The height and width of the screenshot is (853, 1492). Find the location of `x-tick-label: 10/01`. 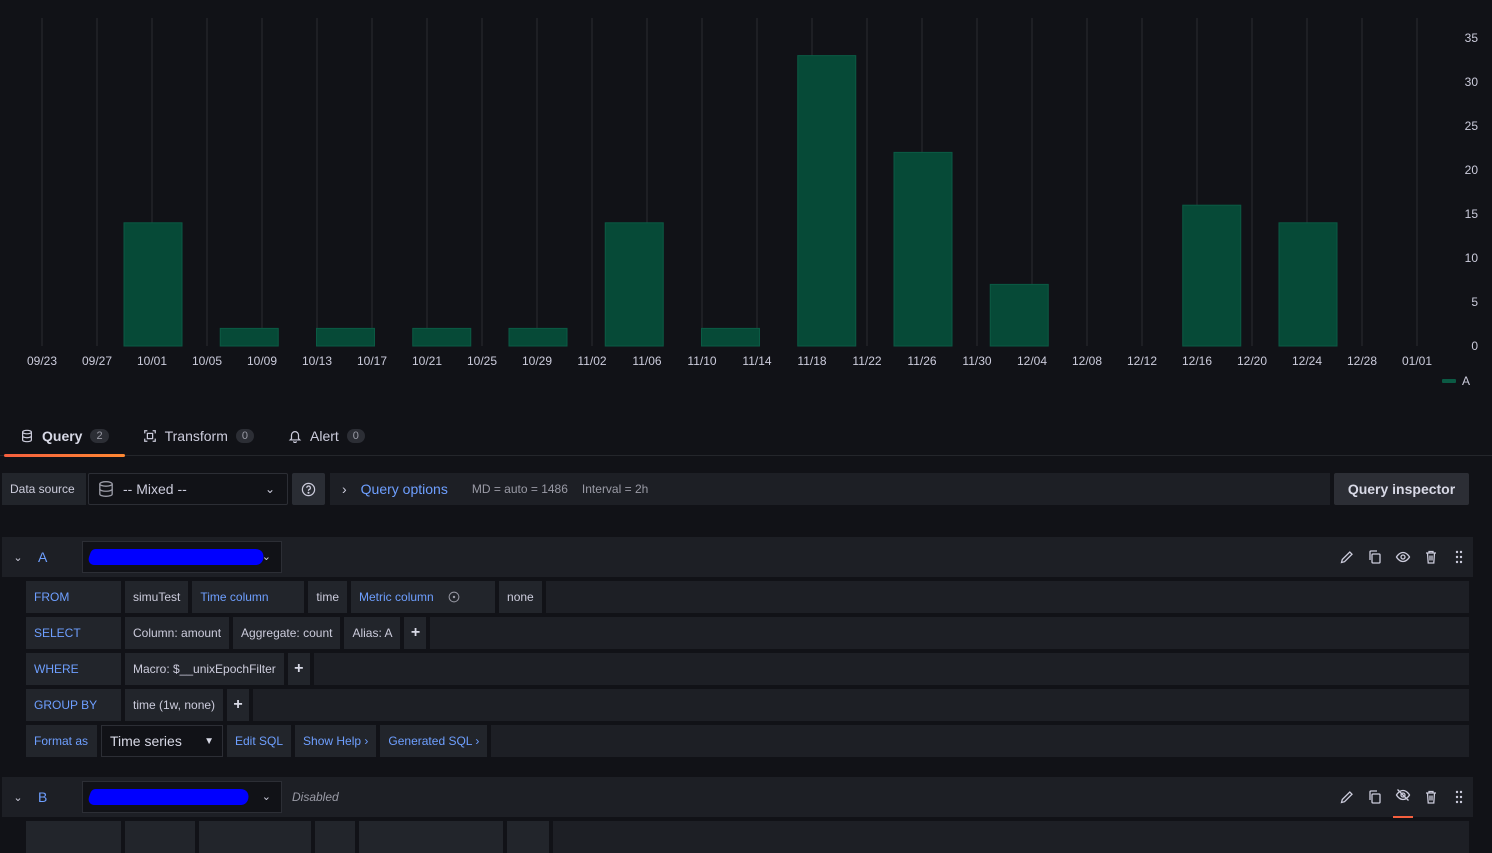

x-tick-label: 10/01 is located at coordinates (152, 361).